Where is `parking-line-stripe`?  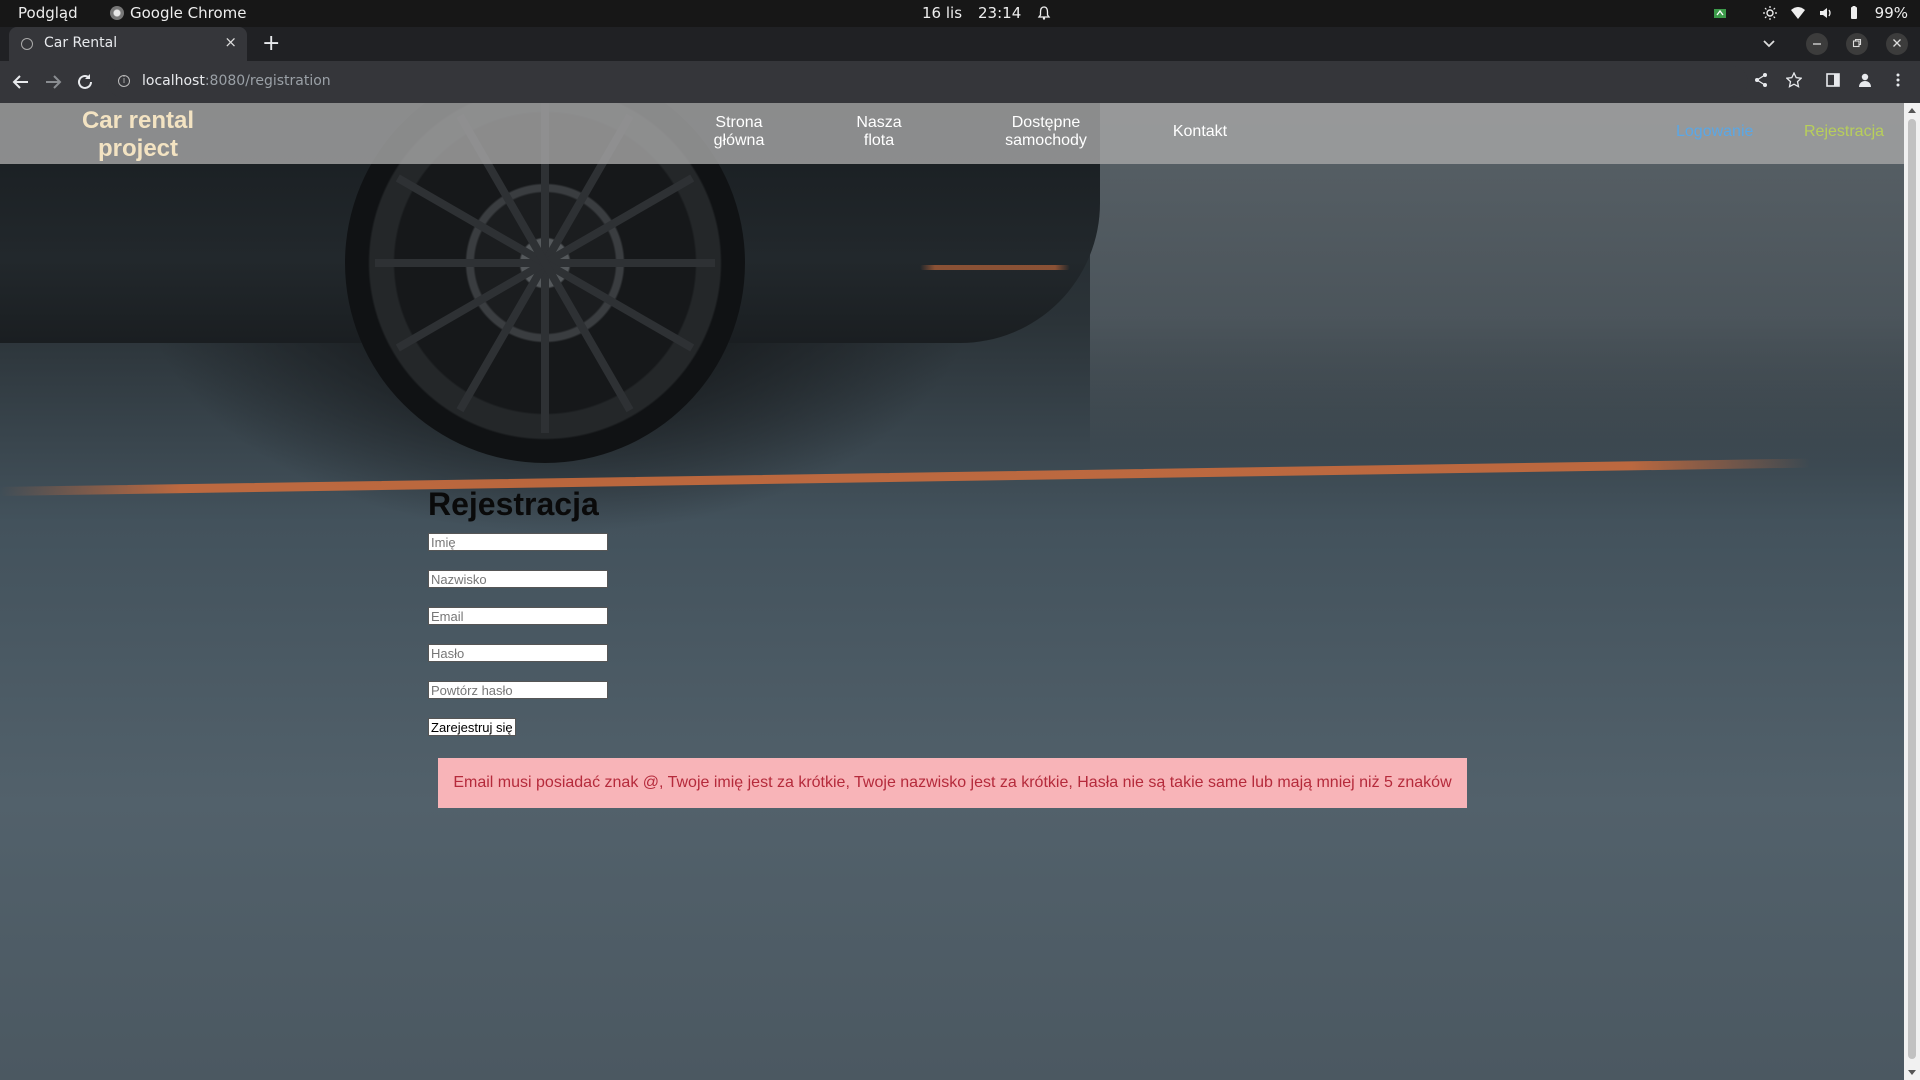
parking-line-stripe is located at coordinates (905, 477).